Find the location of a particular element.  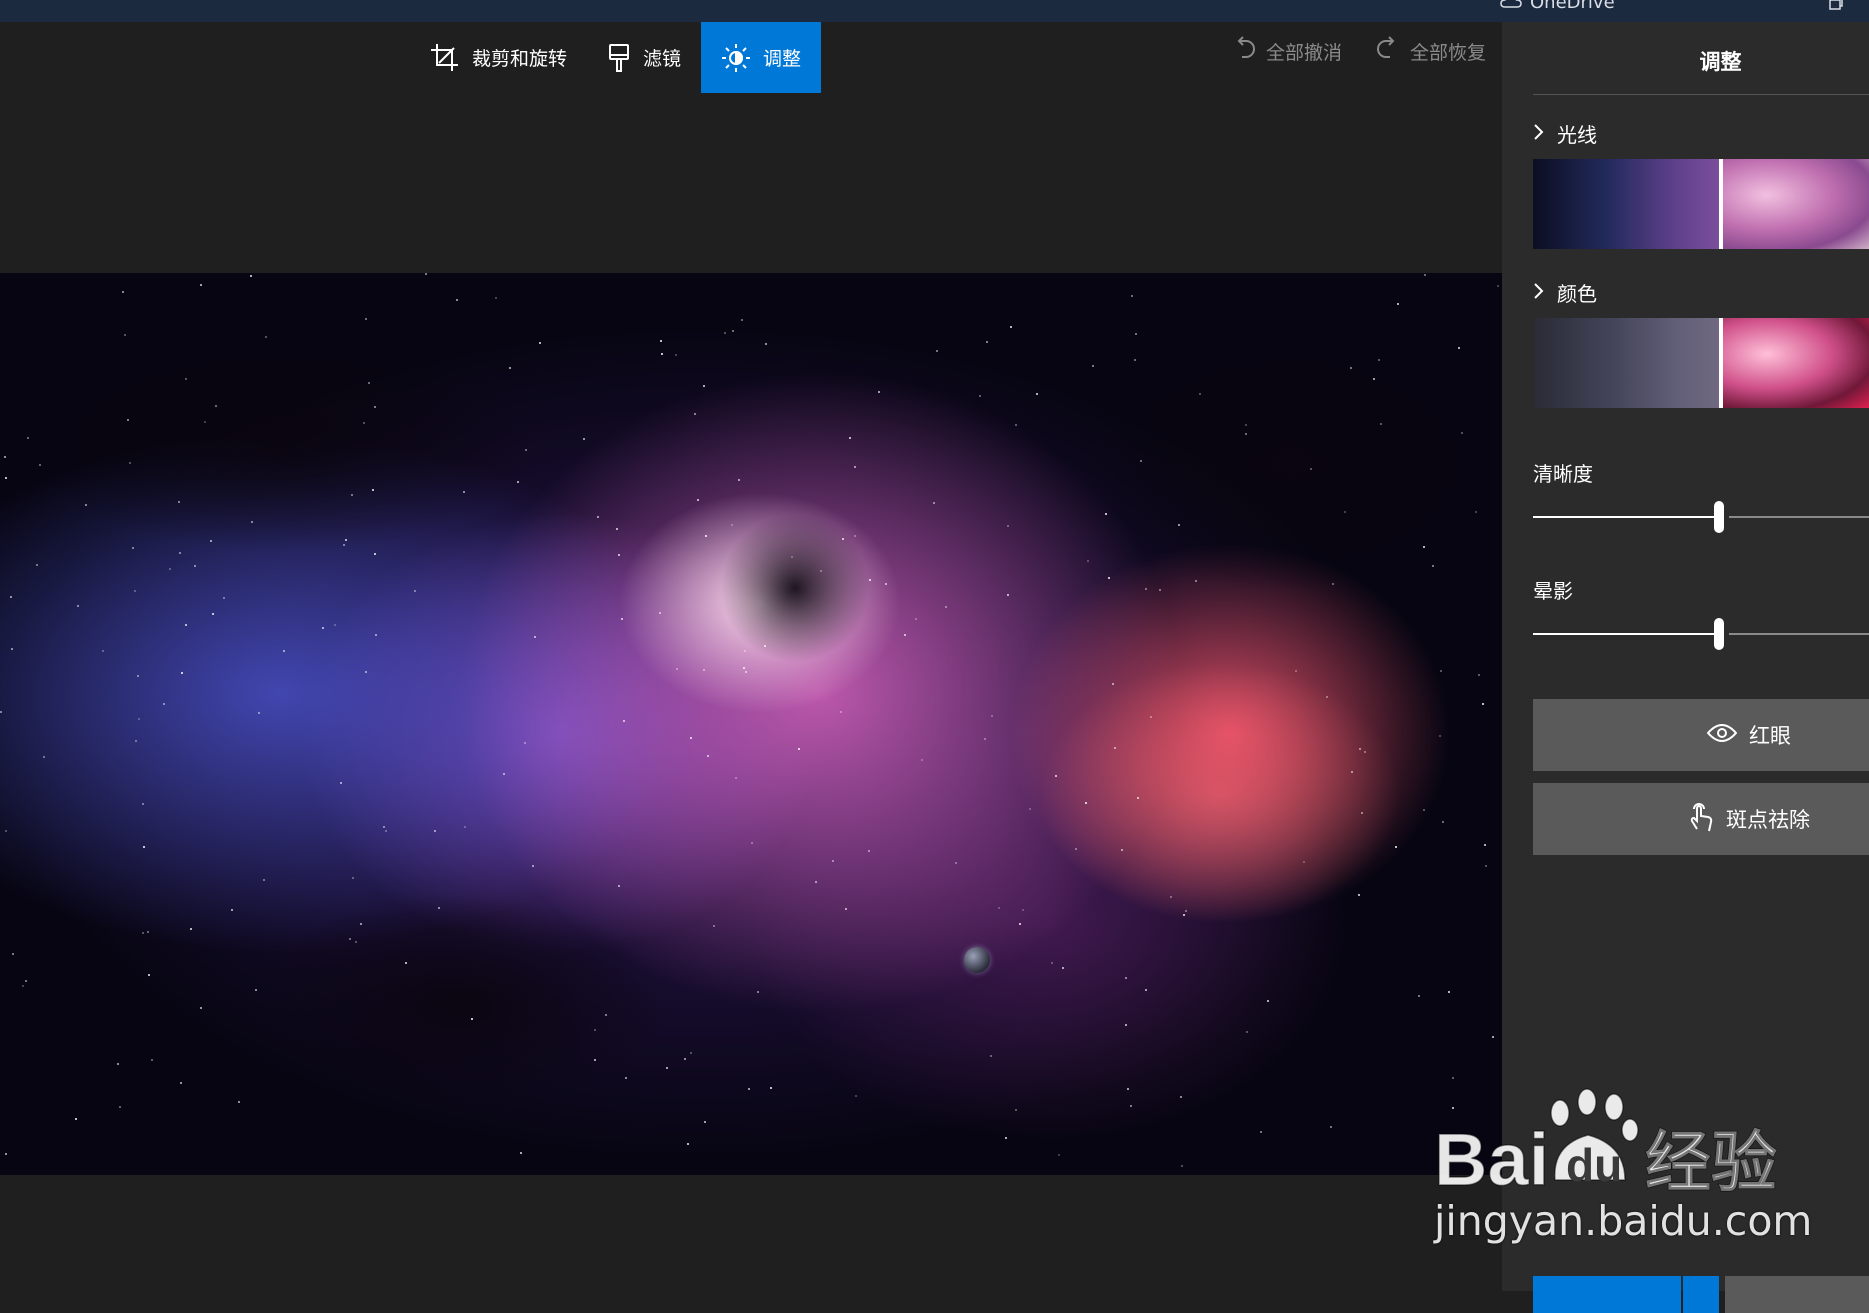

clarity-slider is located at coordinates (1701, 517).